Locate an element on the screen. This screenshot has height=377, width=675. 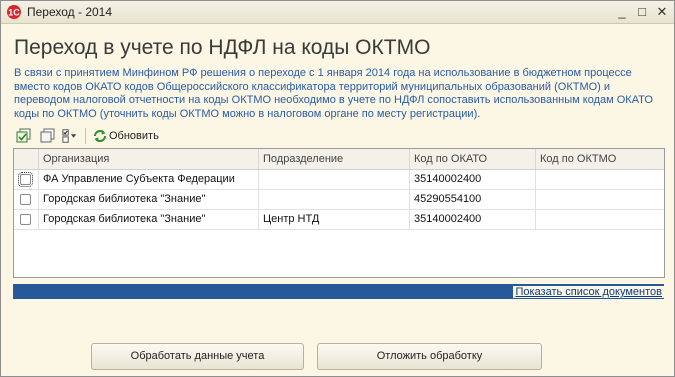
header-organization: Организация is located at coordinates (149, 159).